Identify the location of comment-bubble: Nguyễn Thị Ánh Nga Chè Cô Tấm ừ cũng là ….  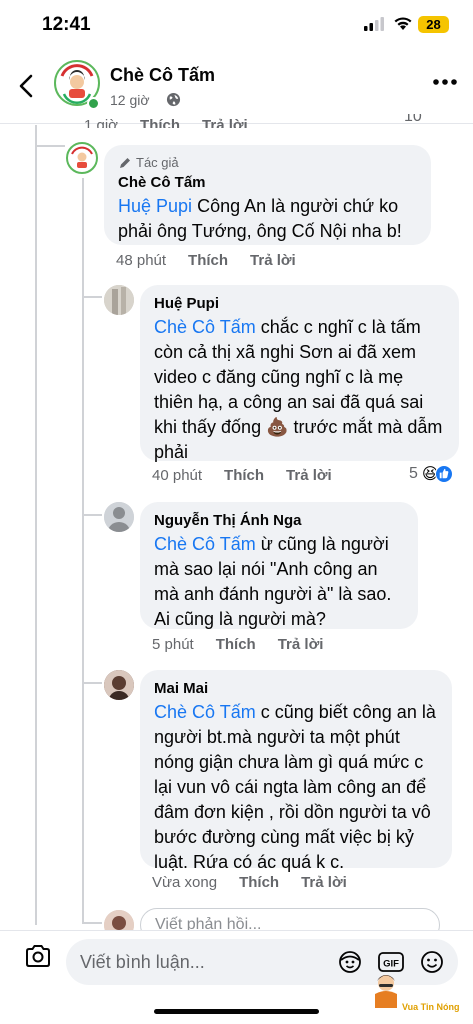
(279, 565).